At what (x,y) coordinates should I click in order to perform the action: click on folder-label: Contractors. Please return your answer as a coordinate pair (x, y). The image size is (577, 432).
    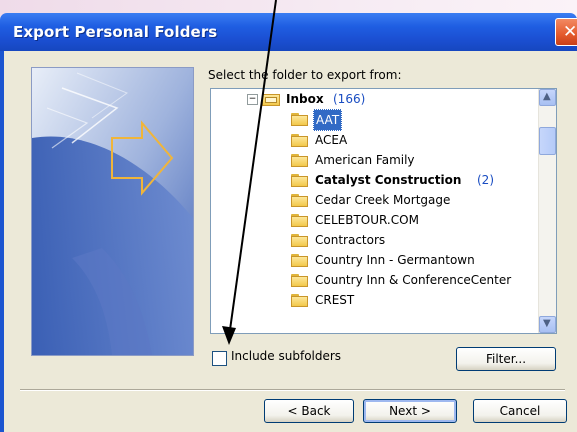
    Looking at the image, I should click on (350, 240).